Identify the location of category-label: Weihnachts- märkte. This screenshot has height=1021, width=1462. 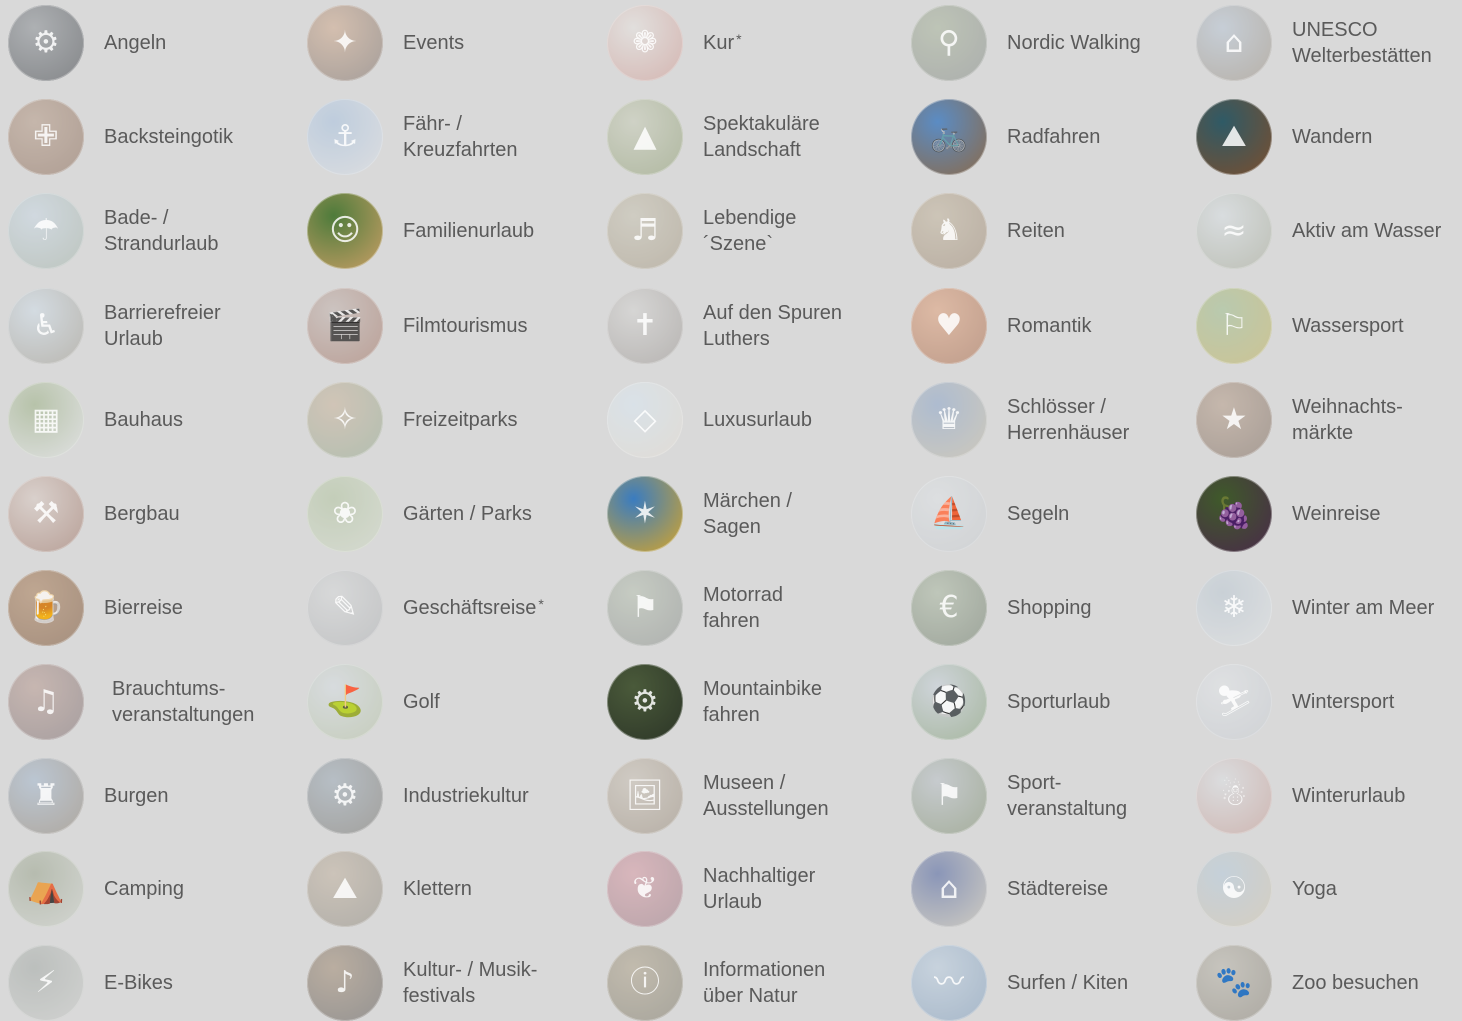
(1347, 420).